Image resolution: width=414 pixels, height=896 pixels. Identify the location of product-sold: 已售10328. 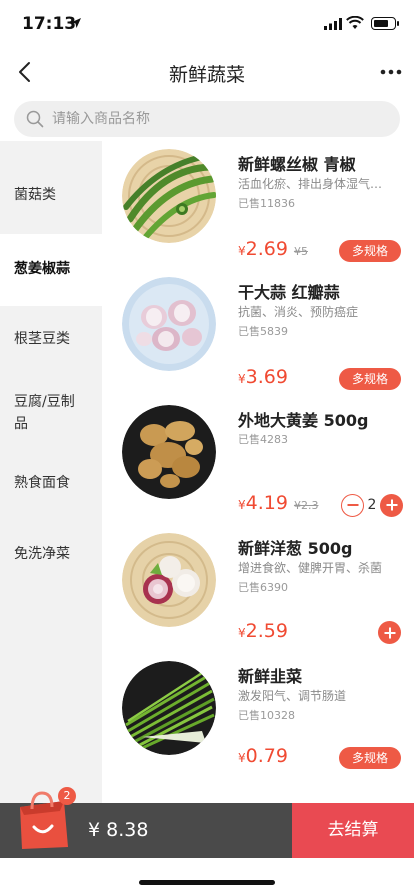
(266, 715).